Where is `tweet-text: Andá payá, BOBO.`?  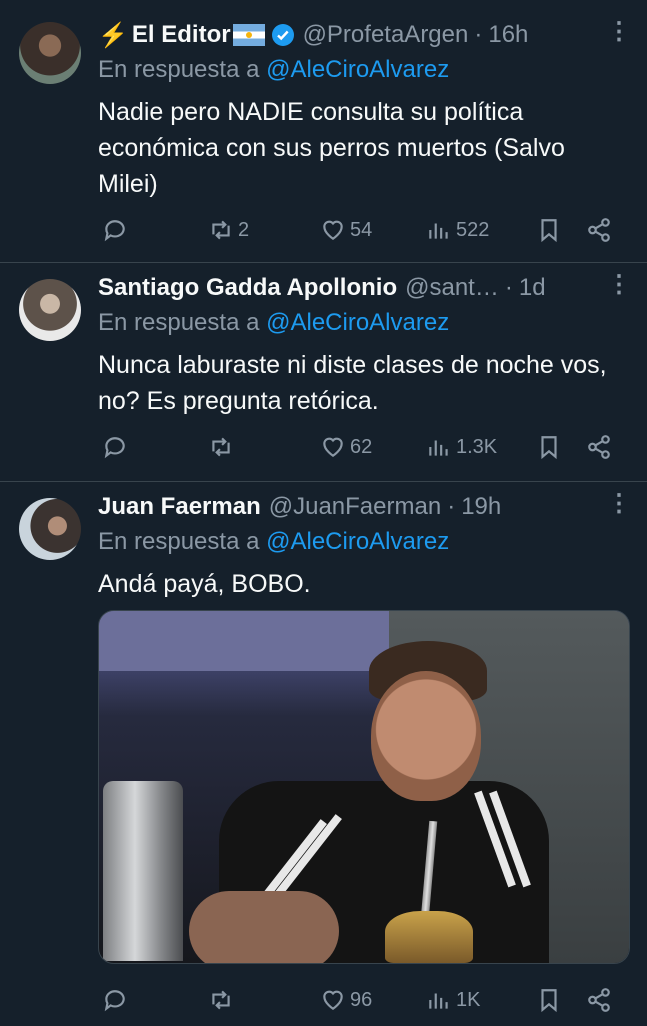
tweet-text: Andá payá, BOBO. is located at coordinates (204, 584).